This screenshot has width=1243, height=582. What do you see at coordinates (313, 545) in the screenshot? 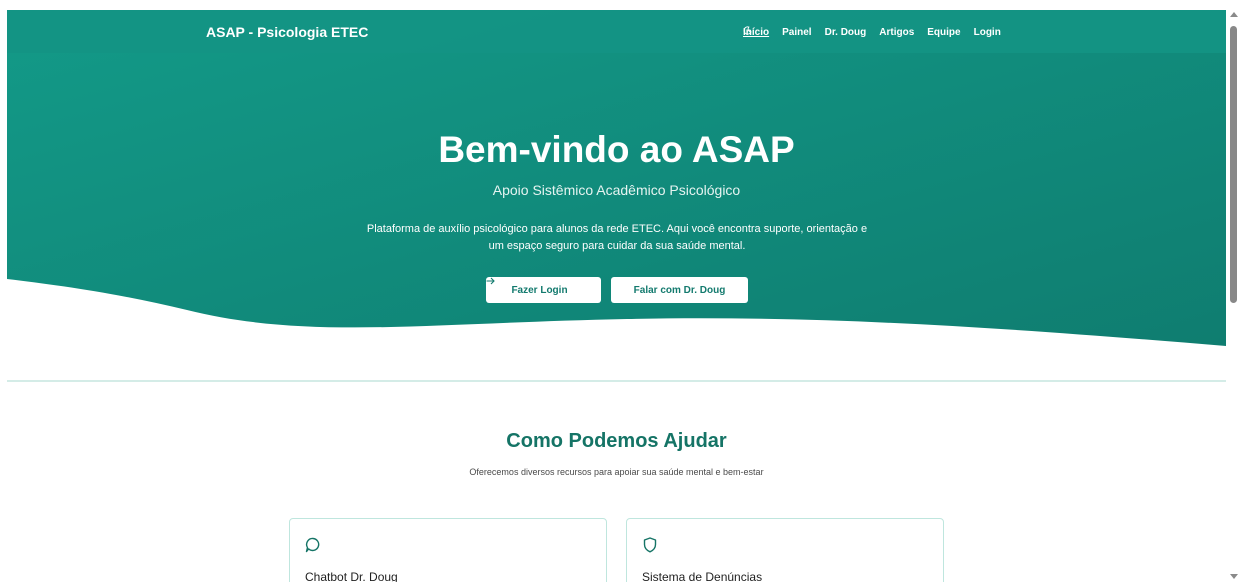
I see `chat-bubble-icon` at bounding box center [313, 545].